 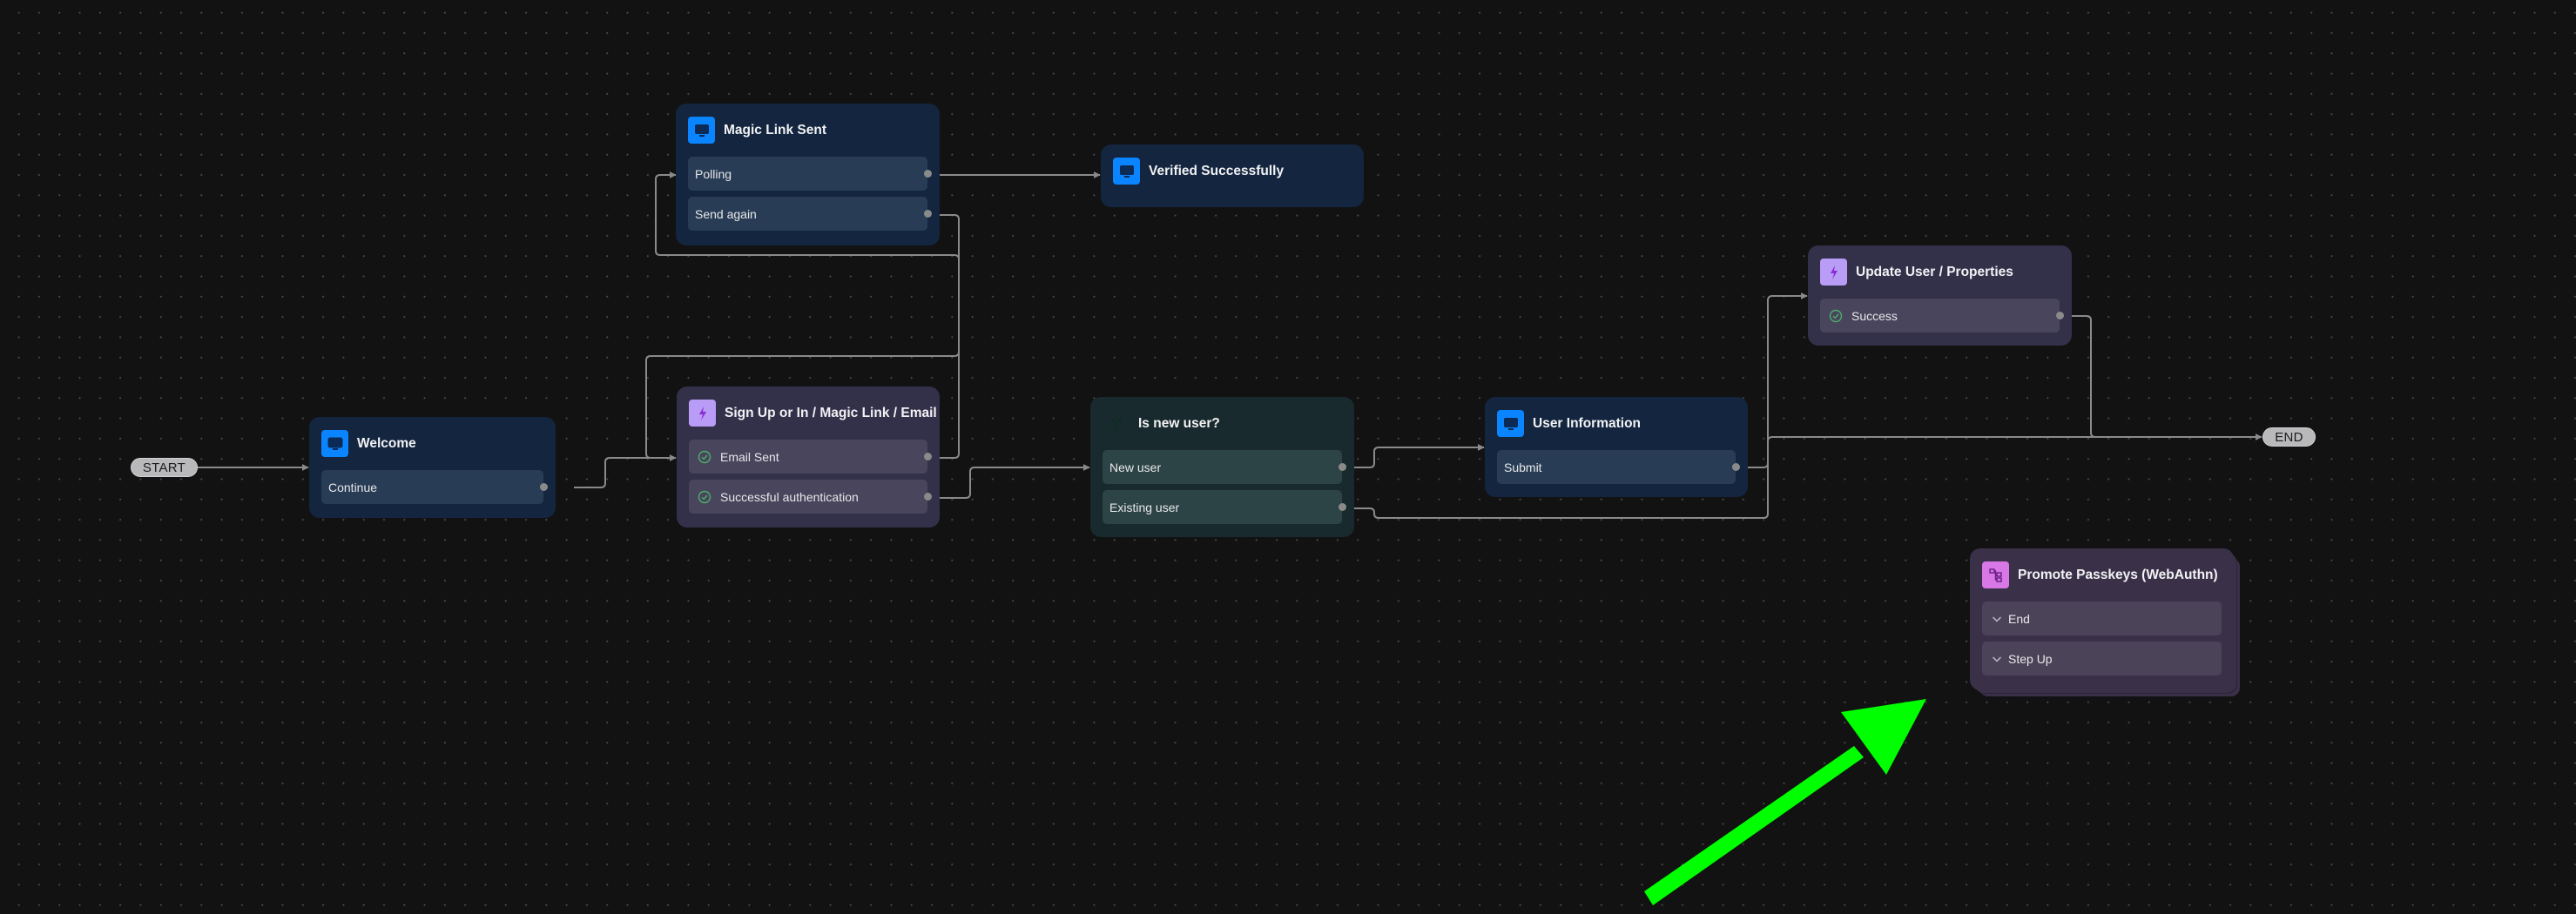 I want to click on output-successful-authentication: Successful authentication, so click(x=811, y=497).